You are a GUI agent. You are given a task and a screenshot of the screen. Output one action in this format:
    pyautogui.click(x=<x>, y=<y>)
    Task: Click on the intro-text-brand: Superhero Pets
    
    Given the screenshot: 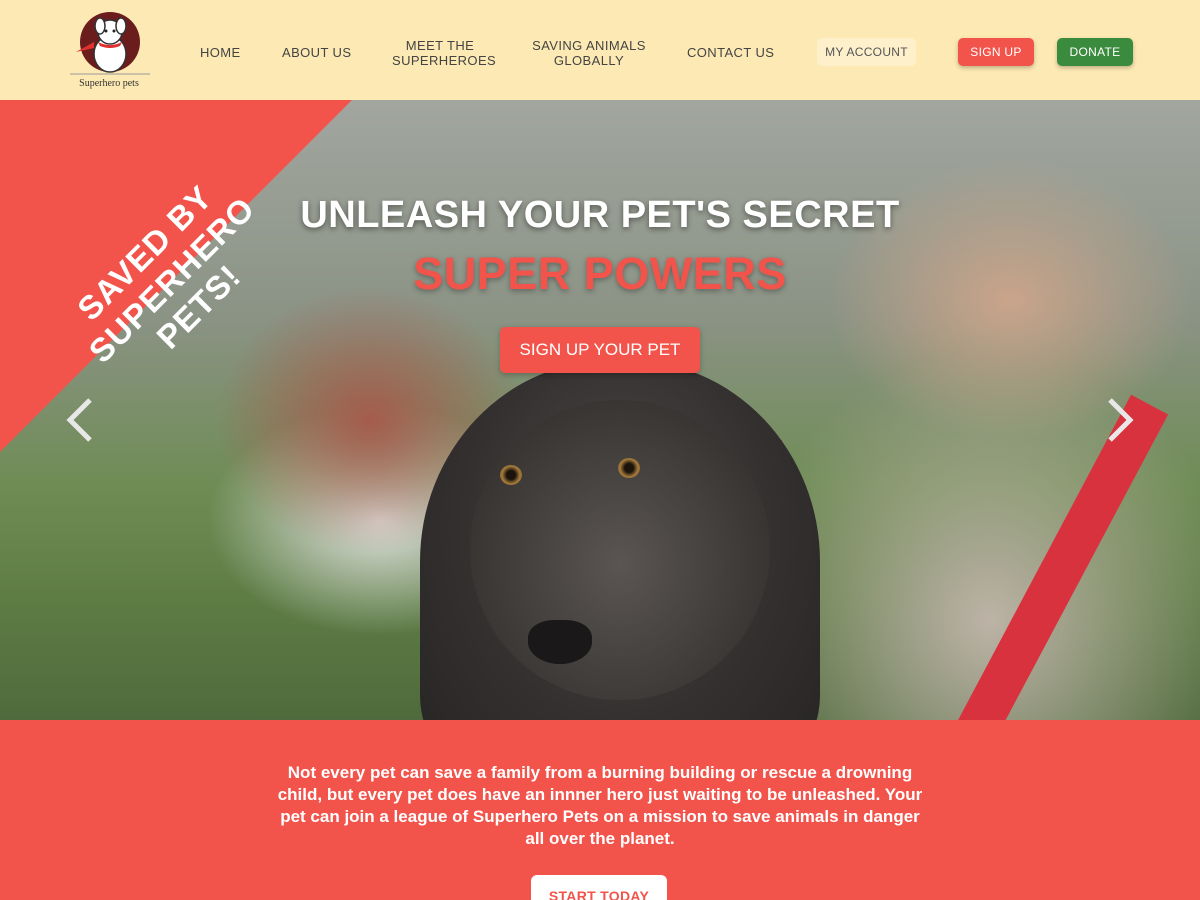 What is the action you would take?
    pyautogui.click(x=535, y=816)
    